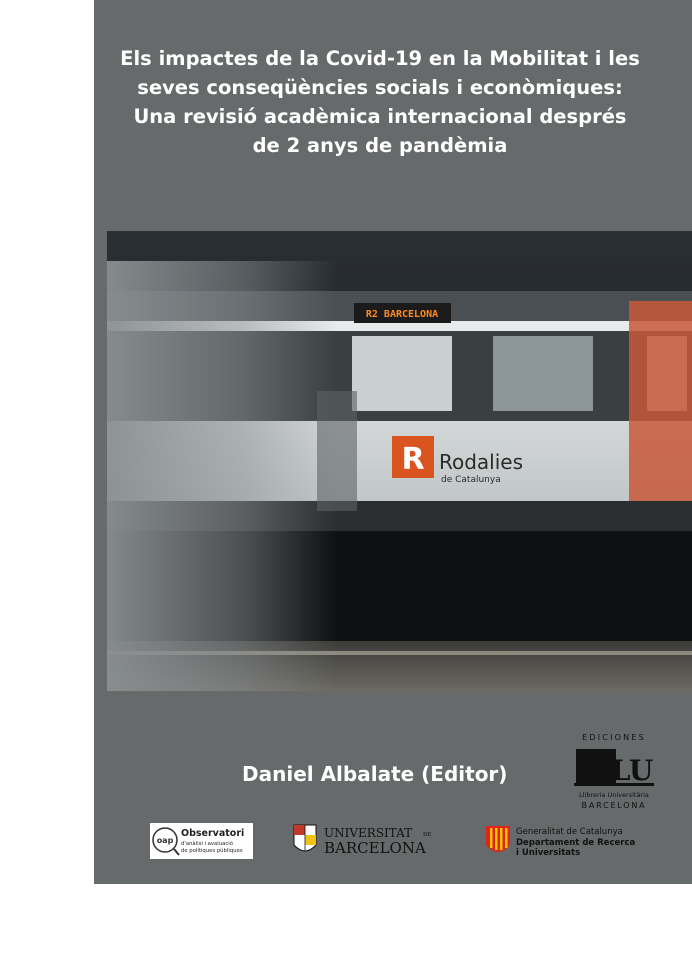 The width and height of the screenshot is (692, 974). Describe the element at coordinates (548, 853) in the screenshot. I see `svg-text: i Universitats` at that location.